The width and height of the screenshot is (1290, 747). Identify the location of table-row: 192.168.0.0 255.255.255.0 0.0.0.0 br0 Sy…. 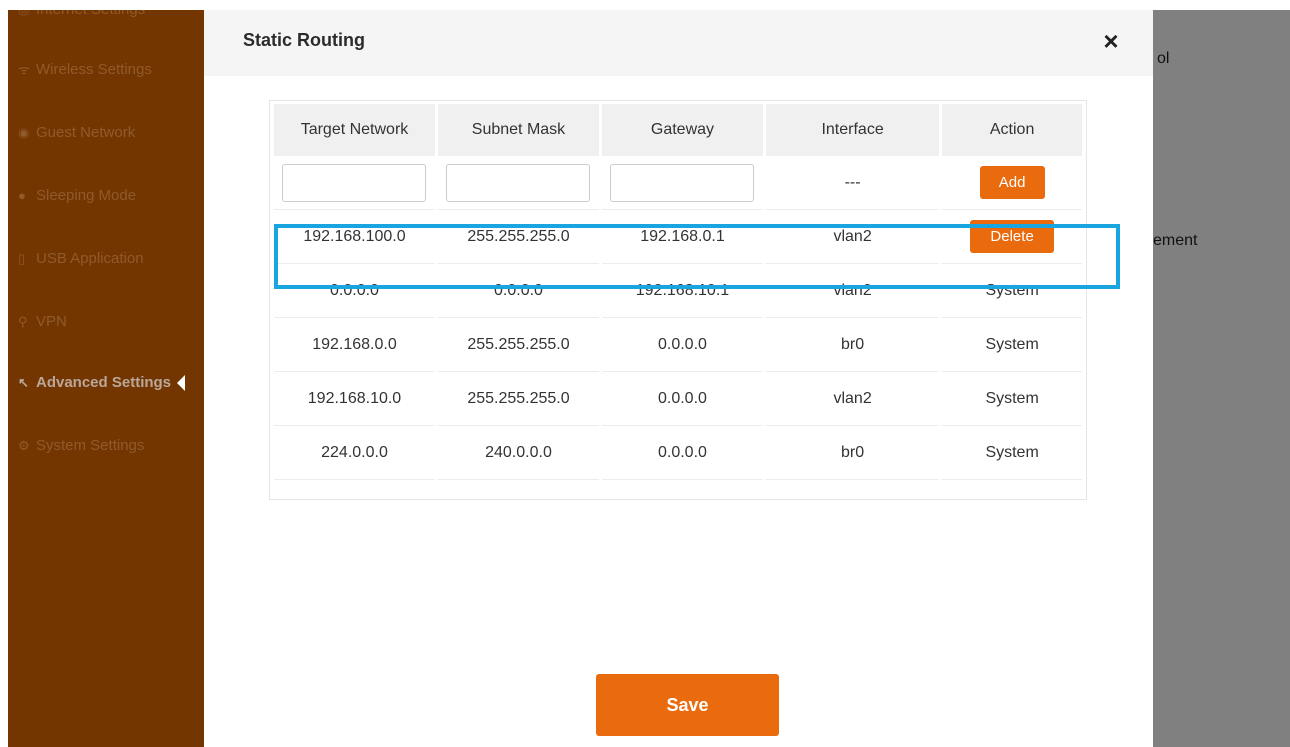
(678, 345).